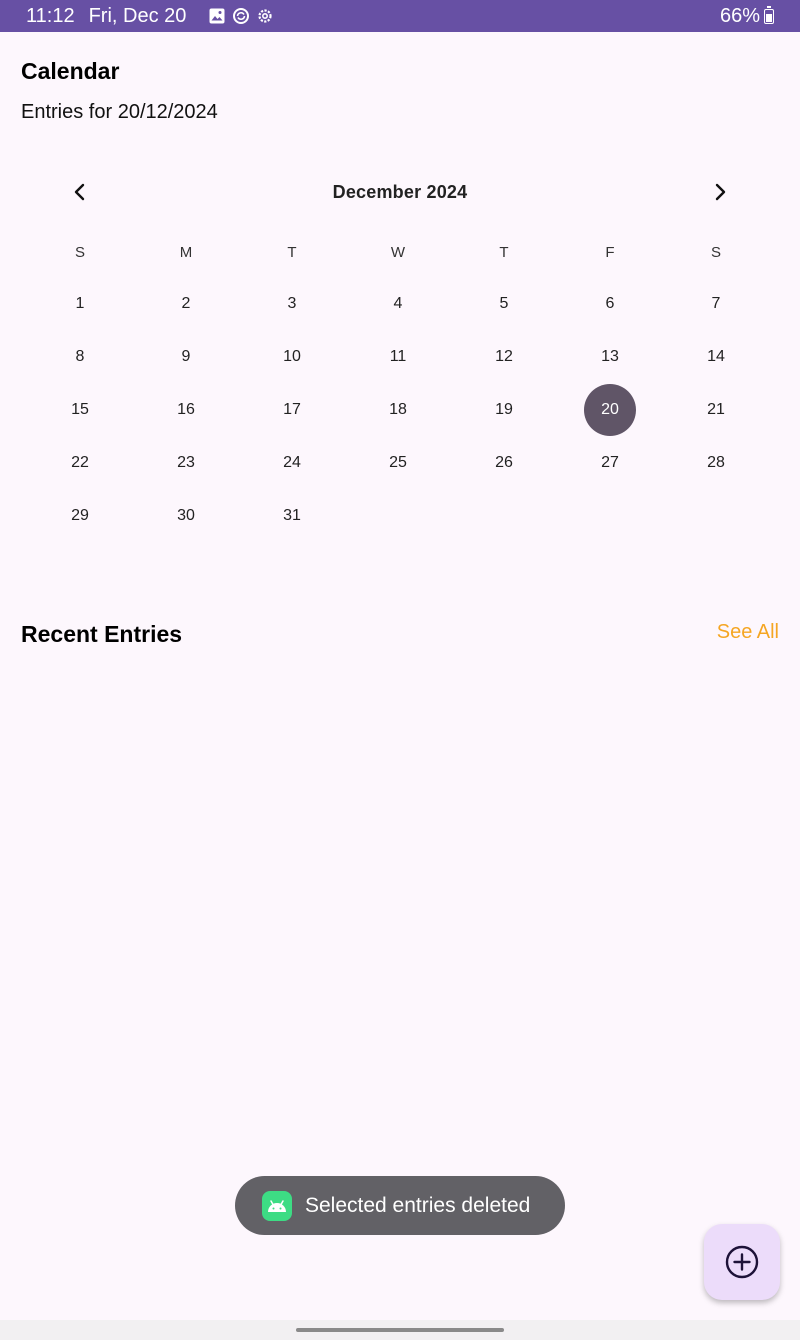 The height and width of the screenshot is (1340, 800). Describe the element at coordinates (186, 252) in the screenshot. I see `weekday-label: M` at that location.